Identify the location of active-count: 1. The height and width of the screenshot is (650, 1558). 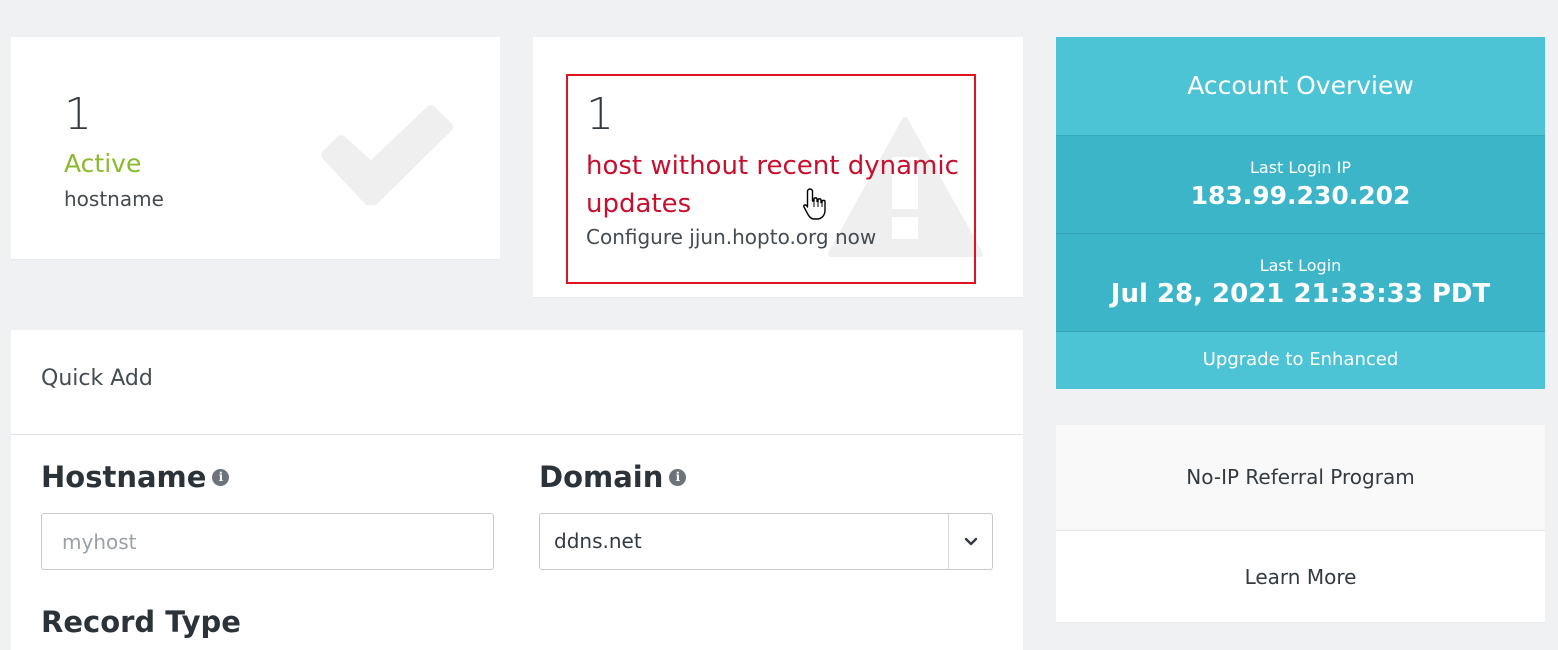
(78, 114).